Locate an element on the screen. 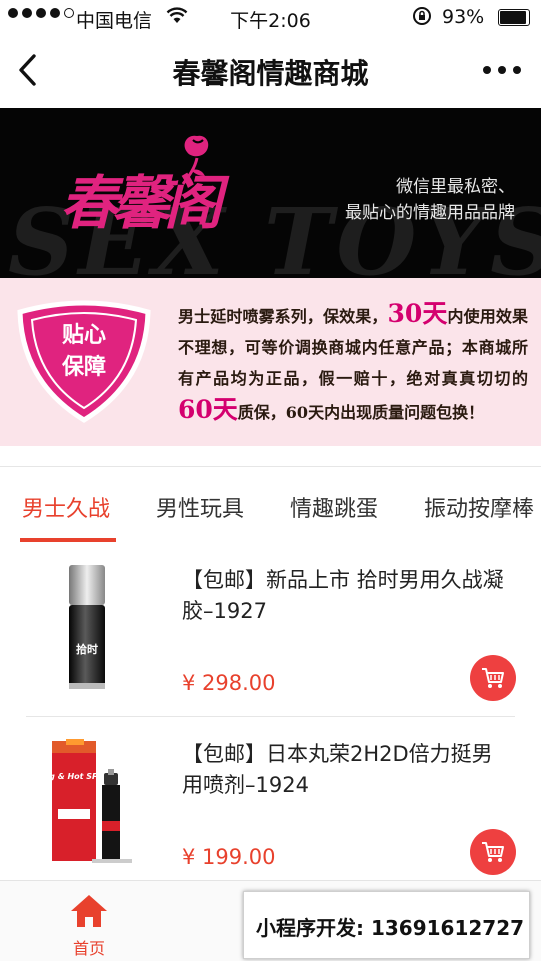 The width and height of the screenshot is (541, 961). product-image: 拾时 is located at coordinates (87, 628).